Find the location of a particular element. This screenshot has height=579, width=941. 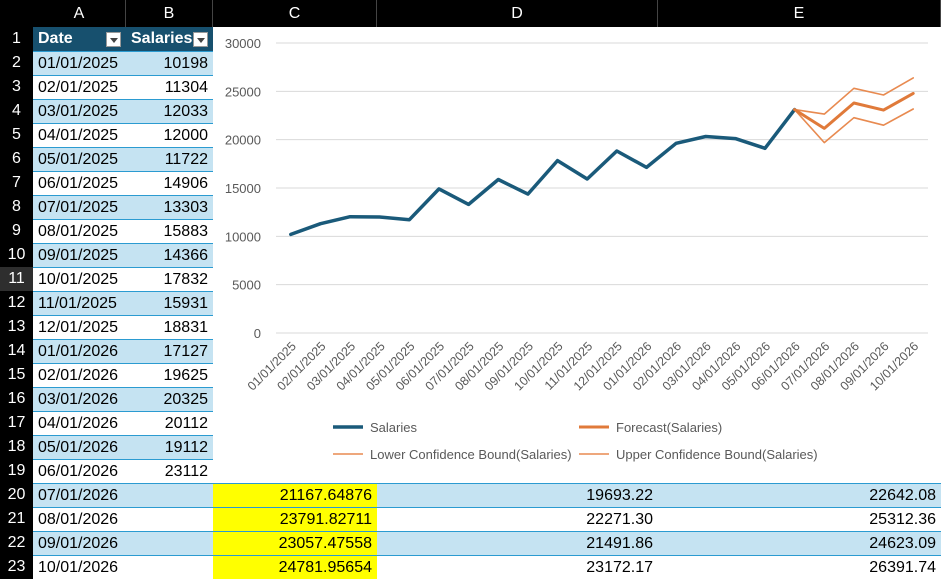

salary-cell: 14366 is located at coordinates (169, 255).